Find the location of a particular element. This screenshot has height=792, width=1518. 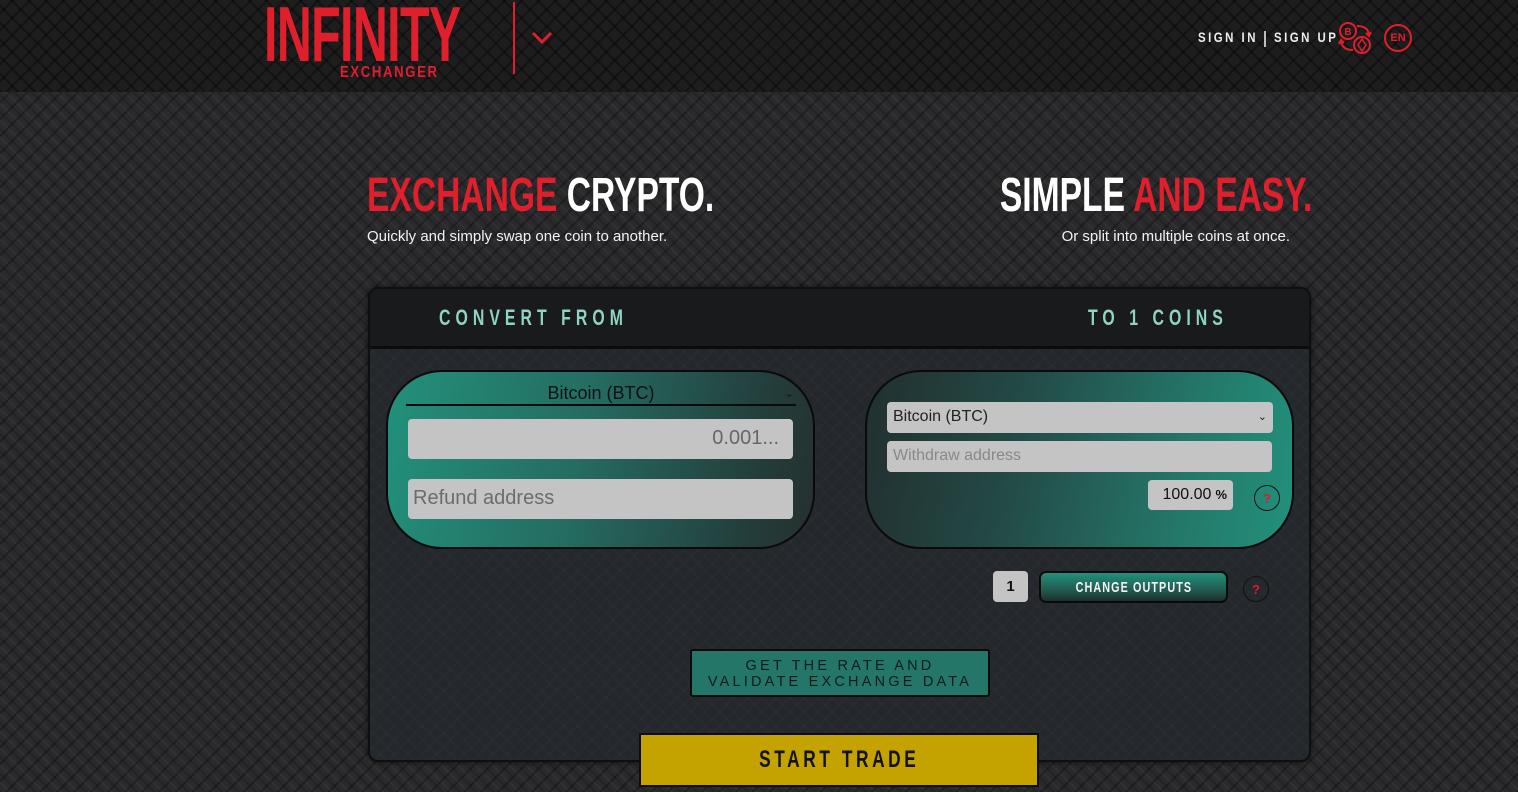

outputs-count: 1 is located at coordinates (1010, 586).